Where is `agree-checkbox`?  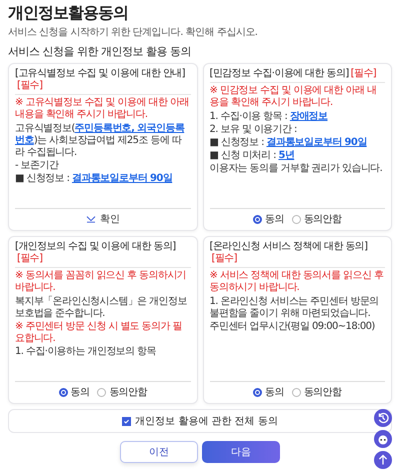
agree-checkbox is located at coordinates (127, 421).